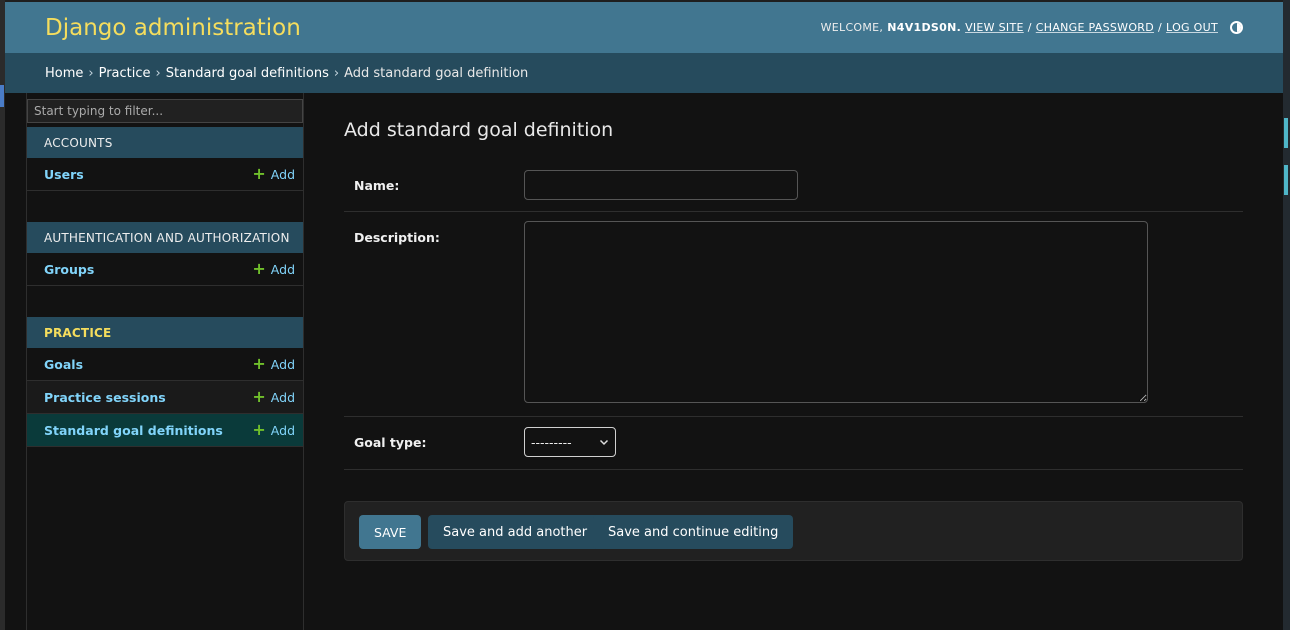  What do you see at coordinates (1236, 27) in the screenshot?
I see `theme-toggle-icon` at bounding box center [1236, 27].